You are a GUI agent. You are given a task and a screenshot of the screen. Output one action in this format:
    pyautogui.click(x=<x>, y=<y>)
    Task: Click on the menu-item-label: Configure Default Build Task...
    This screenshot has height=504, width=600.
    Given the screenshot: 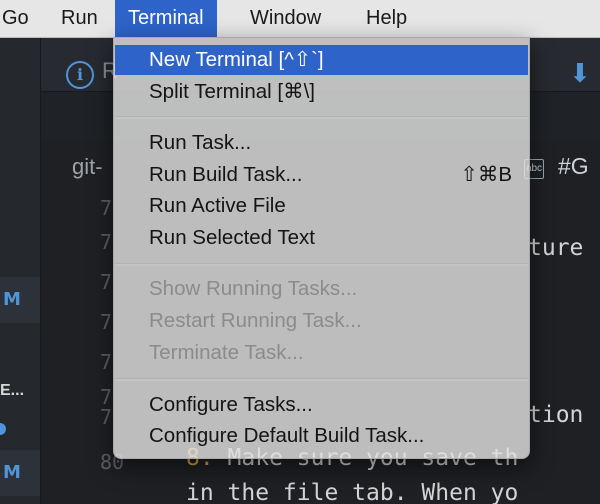 What is the action you would take?
    pyautogui.click(x=287, y=435)
    